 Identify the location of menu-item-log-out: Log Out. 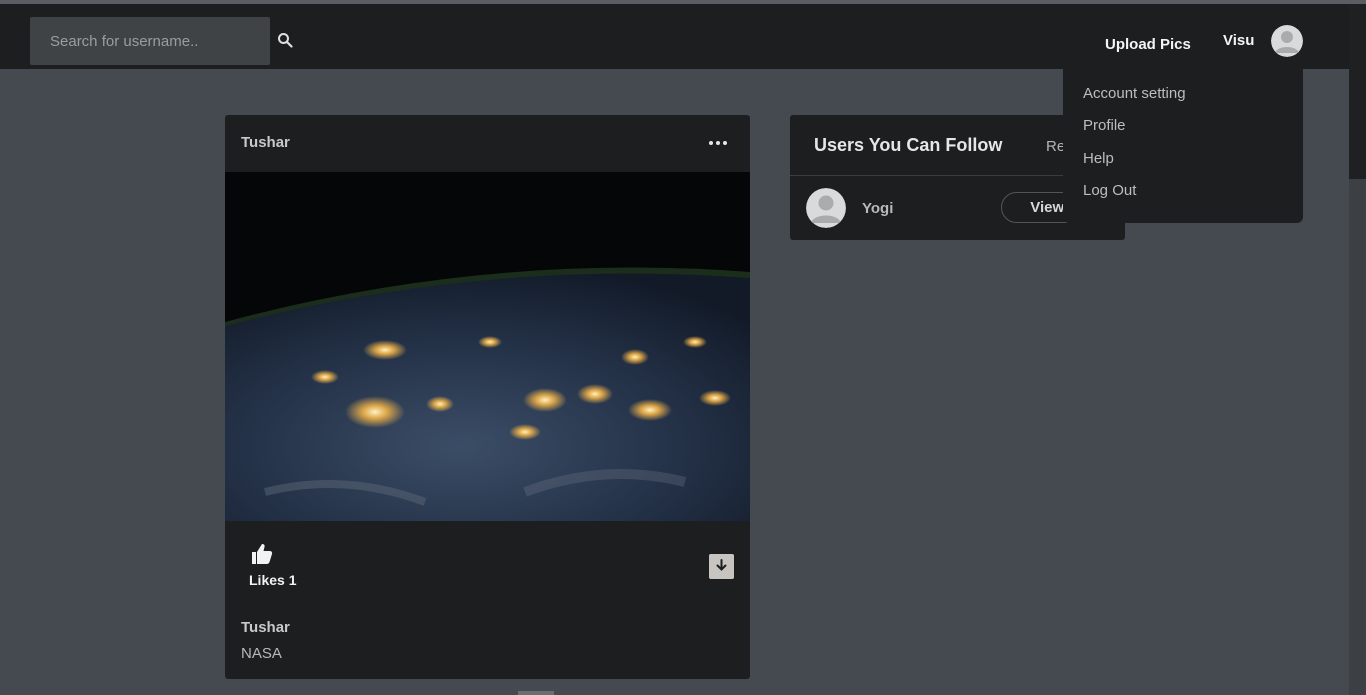
(1109, 190).